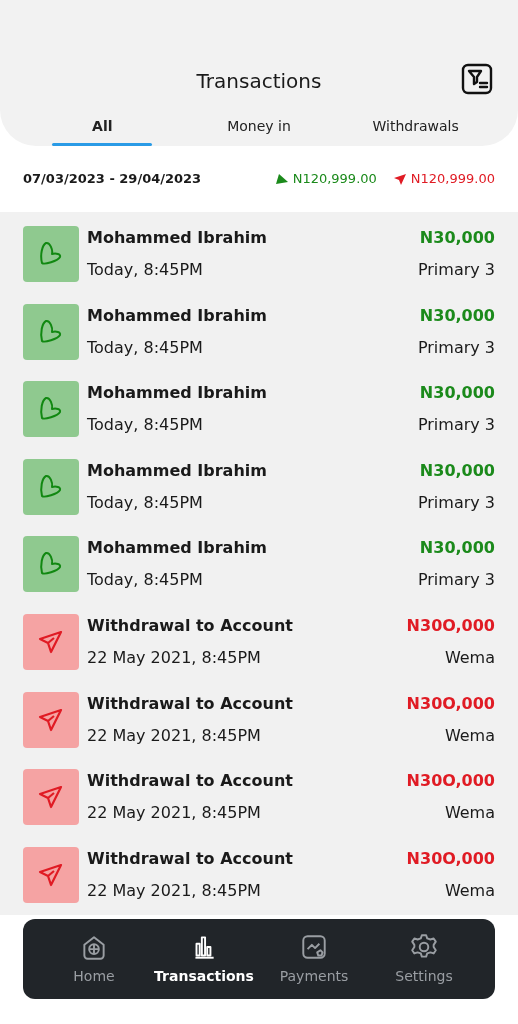  What do you see at coordinates (452, 179) in the screenshot?
I see `money-out-total: N120,999.00` at bounding box center [452, 179].